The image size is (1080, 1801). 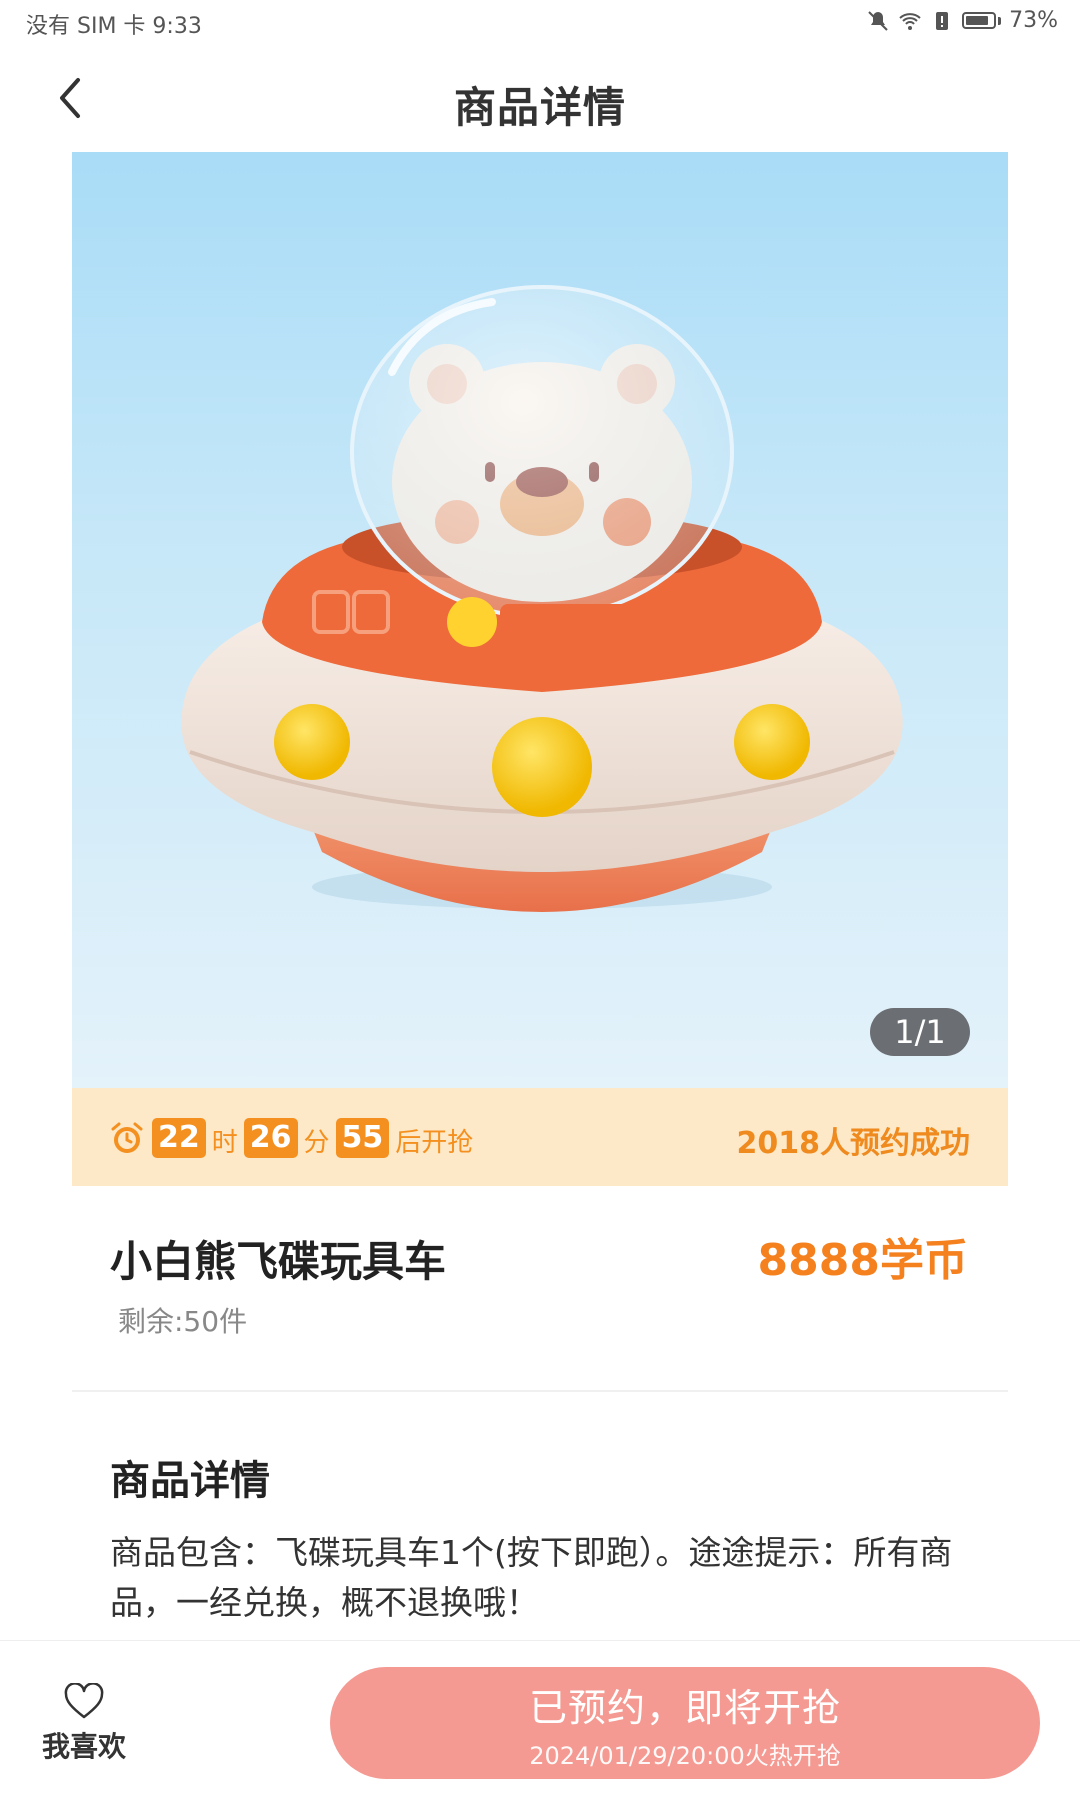 What do you see at coordinates (540, 22) in the screenshot?
I see `status-bar: 没有 SIM 卡 9:33 73%` at bounding box center [540, 22].